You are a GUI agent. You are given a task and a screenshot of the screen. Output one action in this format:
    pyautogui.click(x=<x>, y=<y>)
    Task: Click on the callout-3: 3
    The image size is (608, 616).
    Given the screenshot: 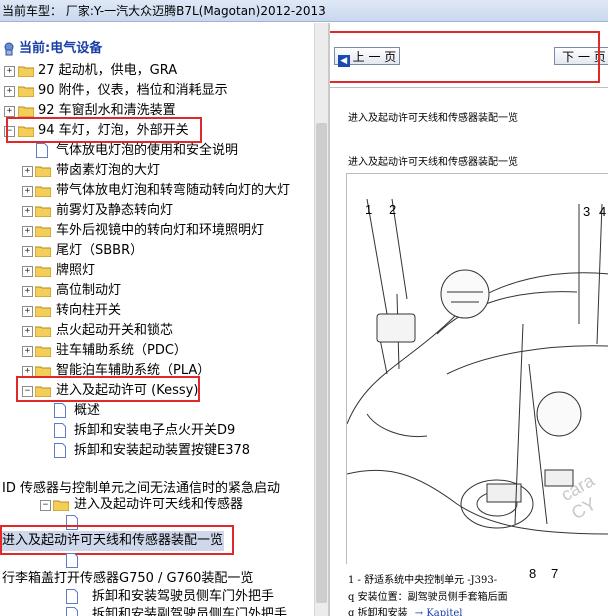 What is the action you would take?
    pyautogui.click(x=587, y=211)
    